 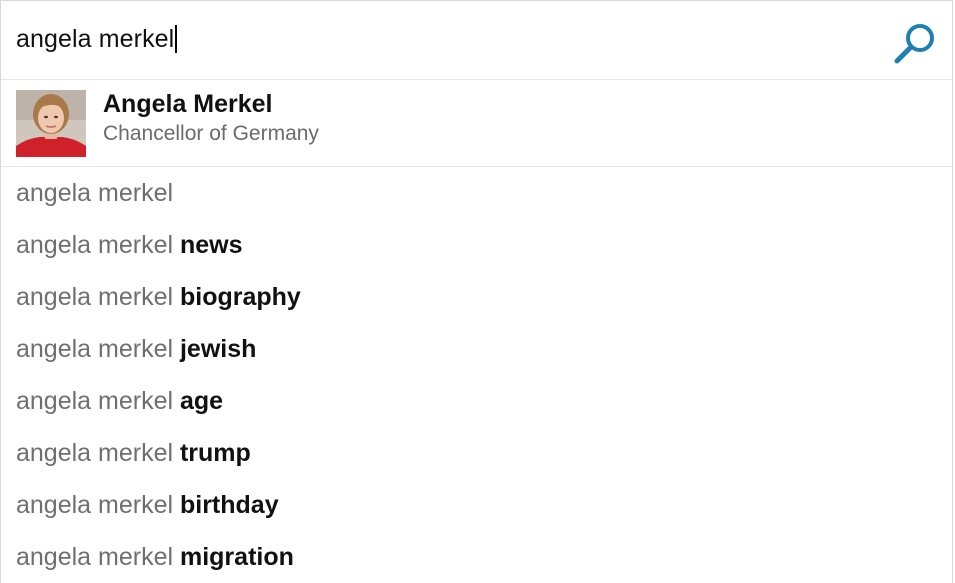 What do you see at coordinates (476, 453) in the screenshot?
I see `suggestion-item: angela merkel trump` at bounding box center [476, 453].